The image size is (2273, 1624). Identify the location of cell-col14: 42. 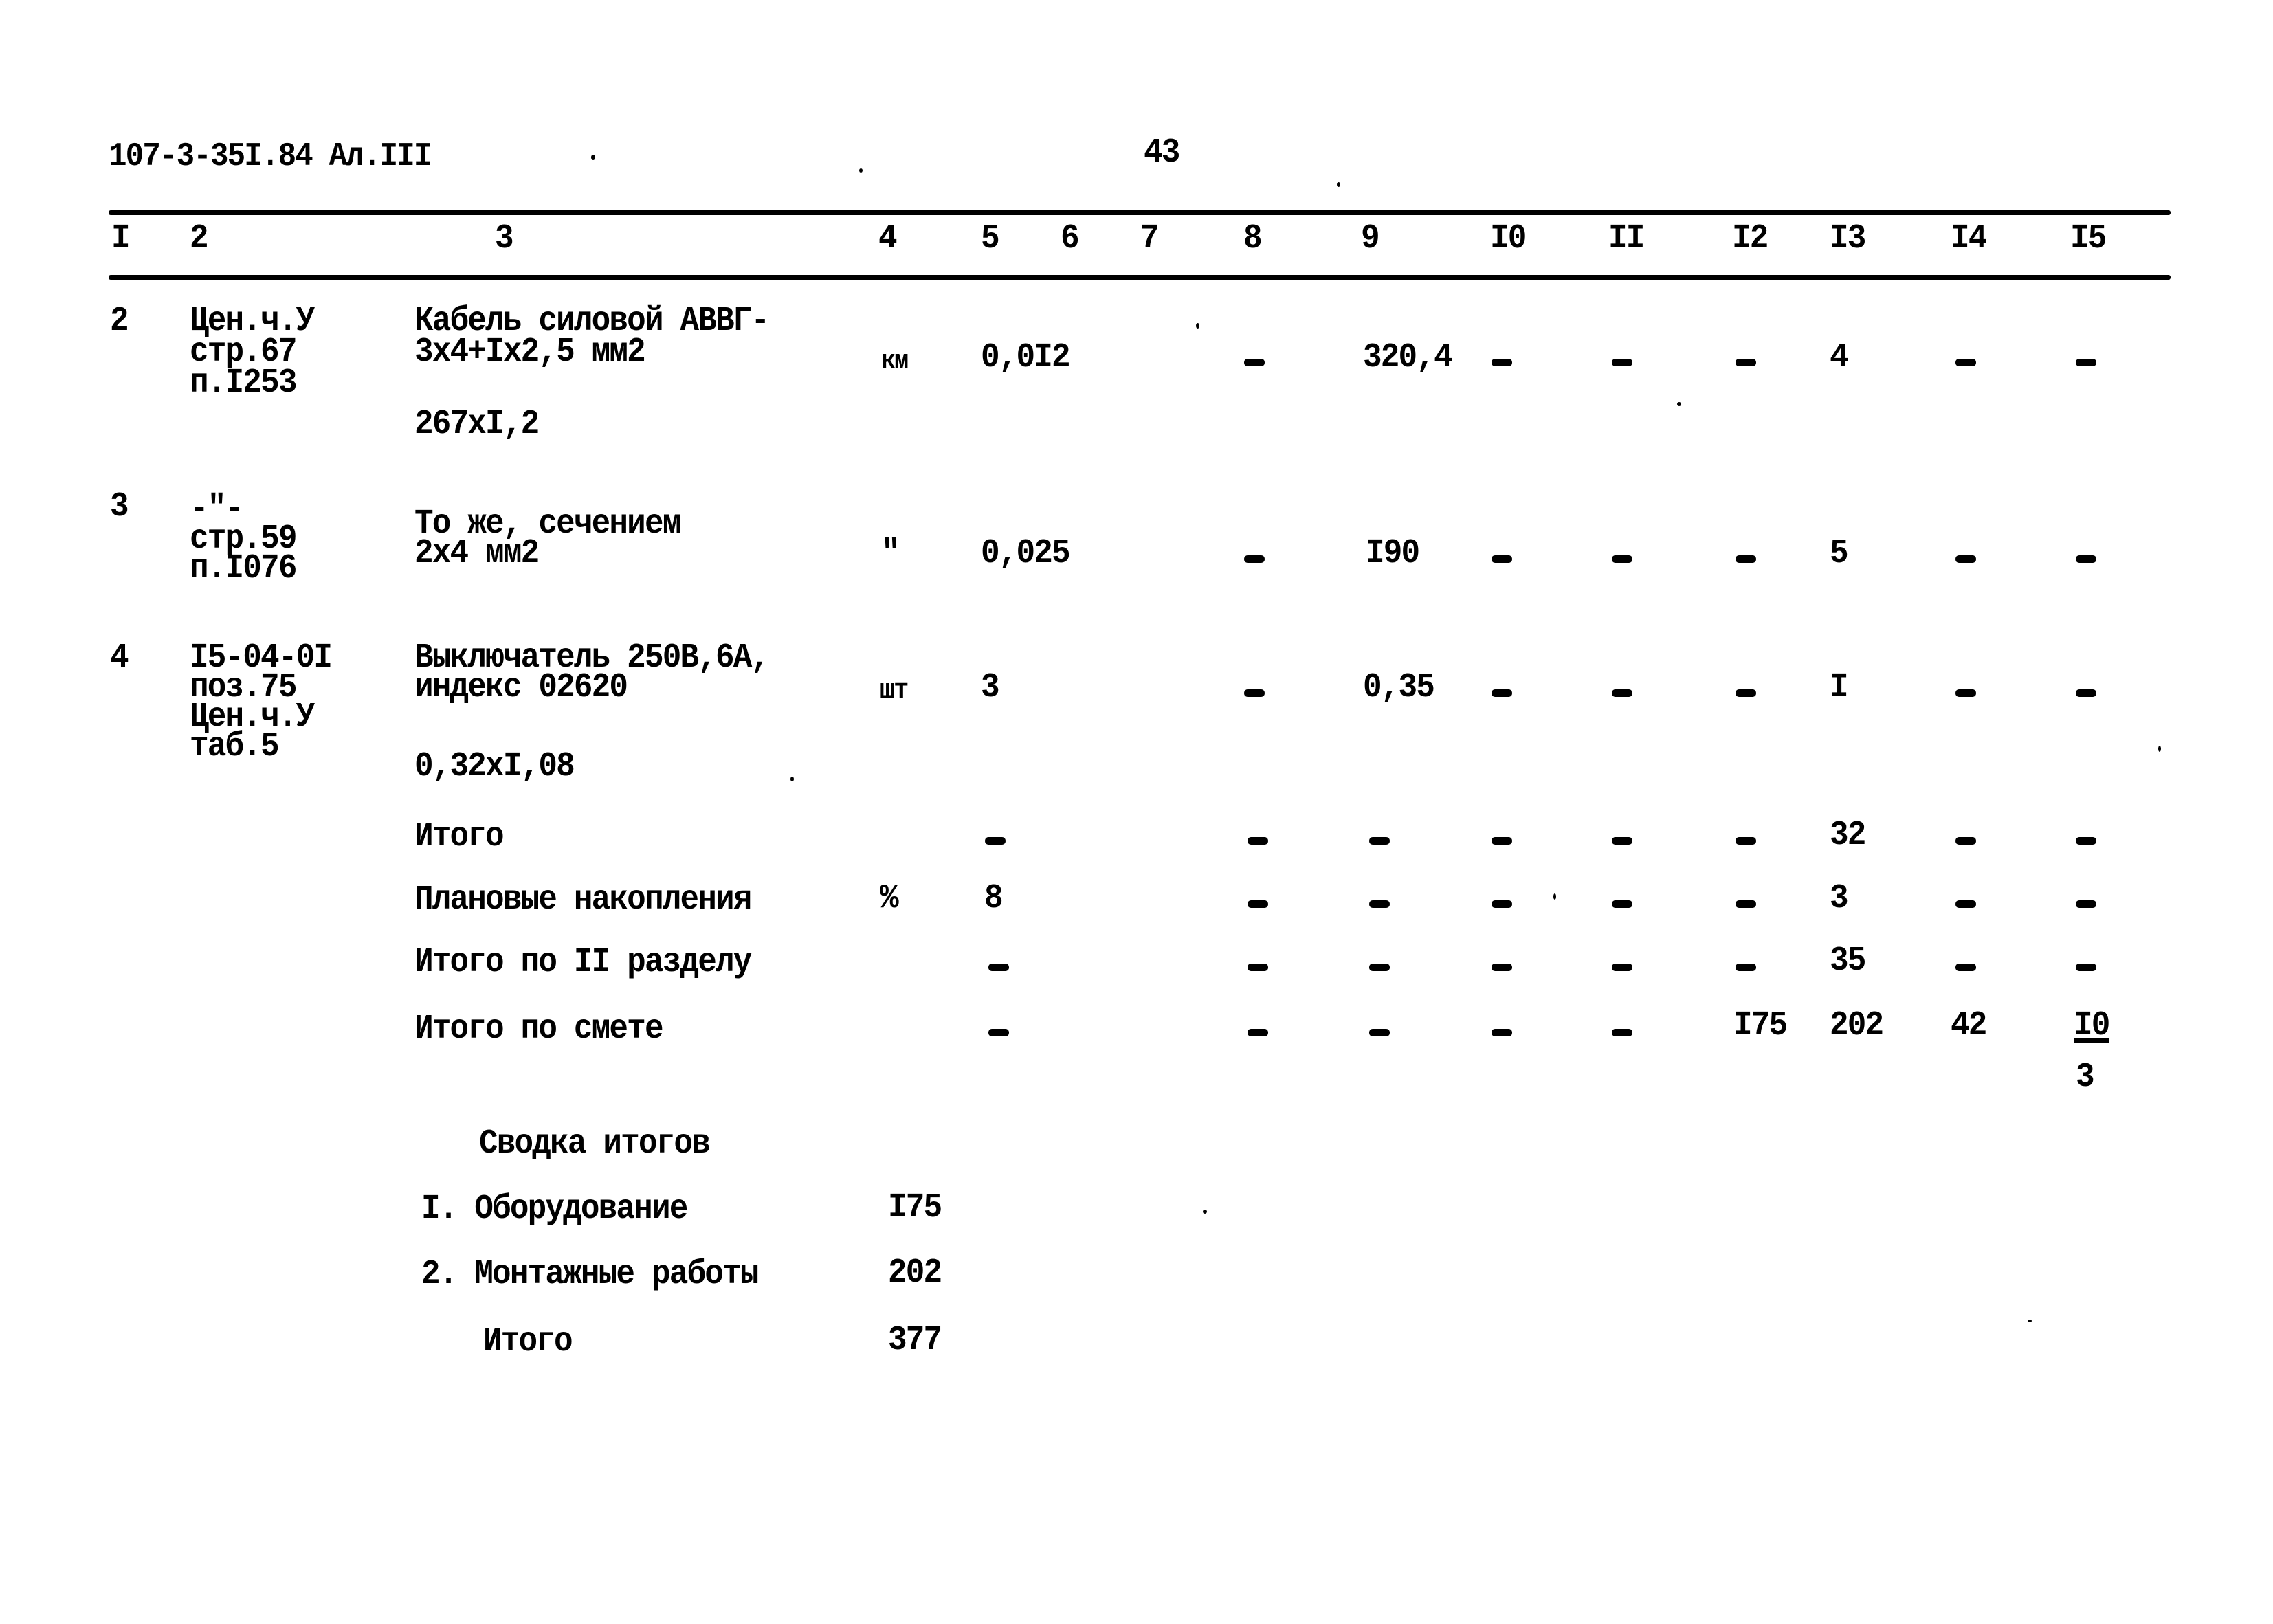
(1969, 1025).